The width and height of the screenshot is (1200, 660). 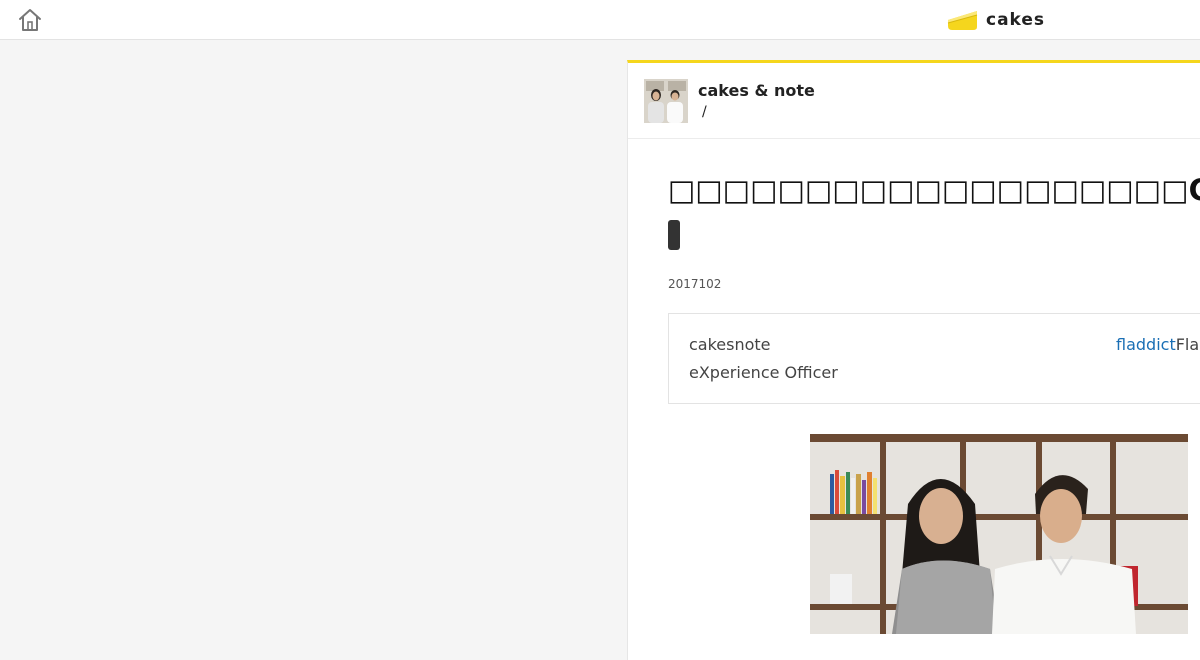 I want to click on cake-icon, so click(x=962, y=20).